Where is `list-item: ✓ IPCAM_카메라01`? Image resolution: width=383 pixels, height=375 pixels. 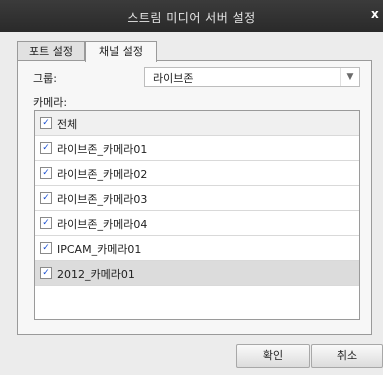
list-item: ✓ IPCAM_카메라01 is located at coordinates (197, 248).